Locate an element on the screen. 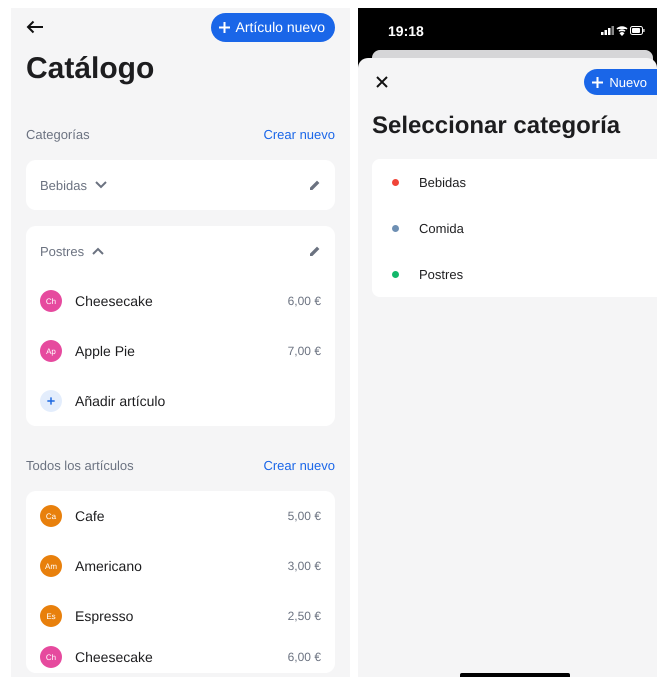 Image resolution: width=657 pixels, height=677 pixels. status-time: 19:18 is located at coordinates (406, 30).